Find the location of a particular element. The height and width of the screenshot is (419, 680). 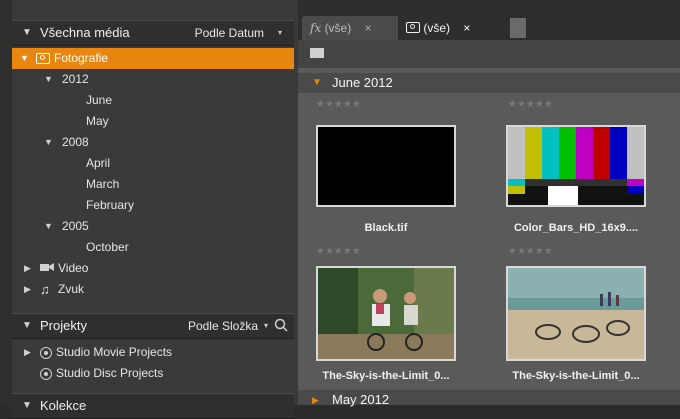

tree-item-label: October is located at coordinates (107, 247).